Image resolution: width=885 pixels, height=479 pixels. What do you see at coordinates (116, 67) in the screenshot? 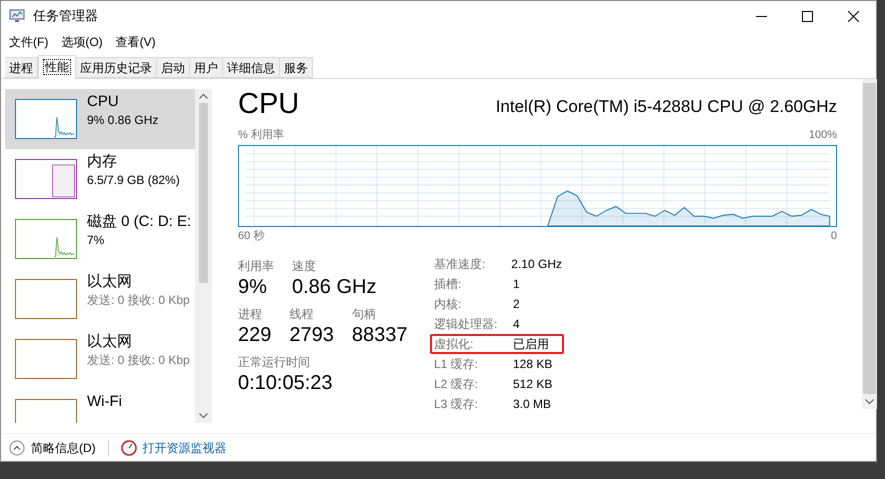
I see `tab: 应用历史记录` at bounding box center [116, 67].